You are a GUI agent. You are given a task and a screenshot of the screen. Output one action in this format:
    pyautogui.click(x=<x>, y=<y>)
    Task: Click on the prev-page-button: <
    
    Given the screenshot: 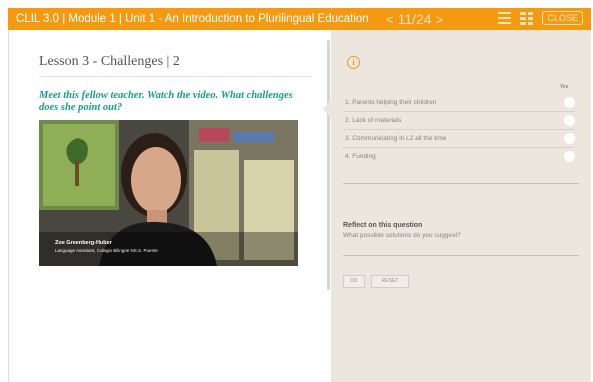 What is the action you would take?
    pyautogui.click(x=390, y=19)
    